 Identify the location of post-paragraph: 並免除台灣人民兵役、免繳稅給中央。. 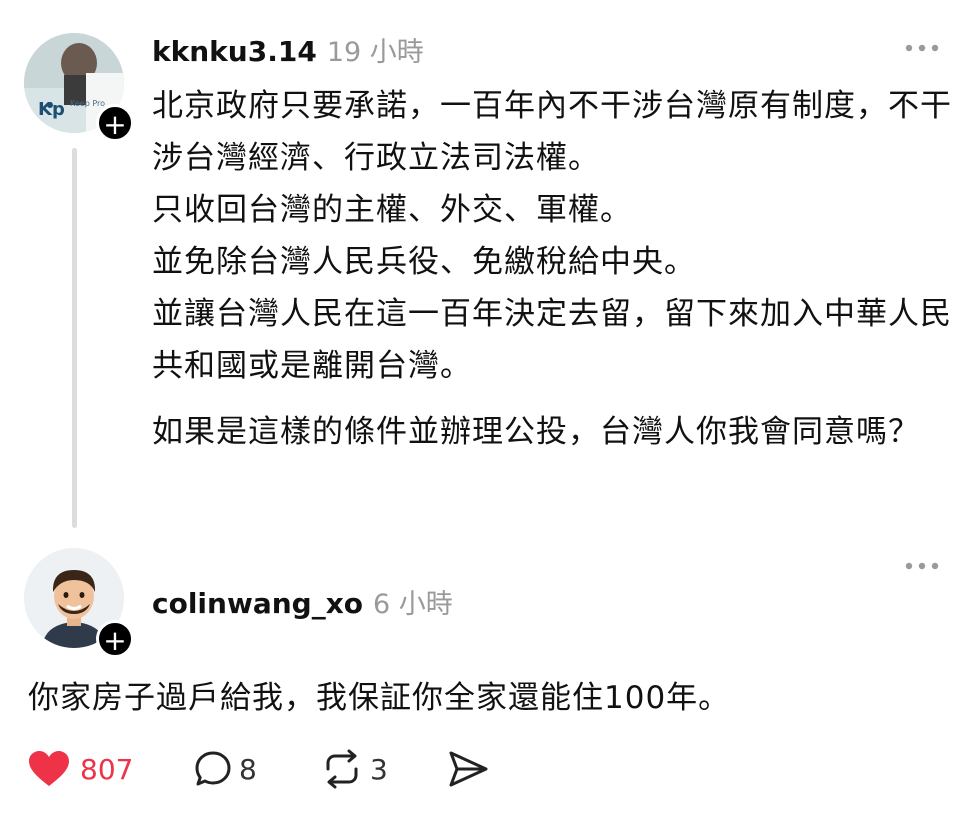
(424, 262).